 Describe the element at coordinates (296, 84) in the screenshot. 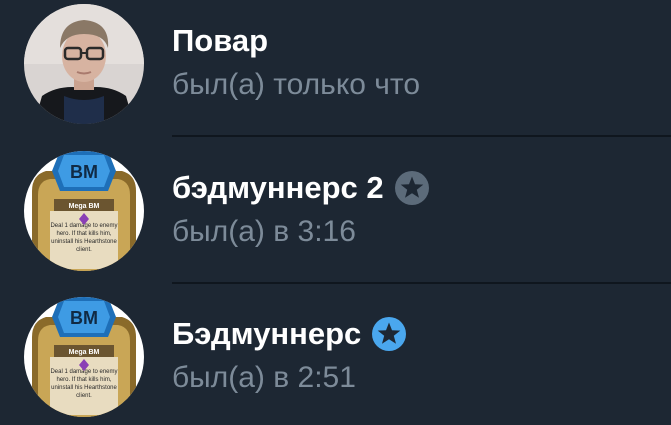

I see `last-seen-status: был(а) только что` at that location.